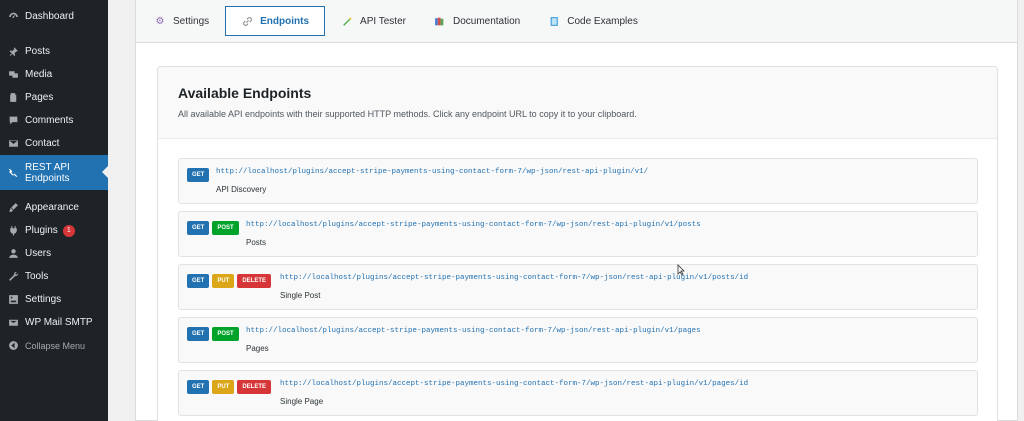 This screenshot has width=1024, height=421. What do you see at coordinates (39, 97) in the screenshot?
I see `sidebar-item-label: Pages` at bounding box center [39, 97].